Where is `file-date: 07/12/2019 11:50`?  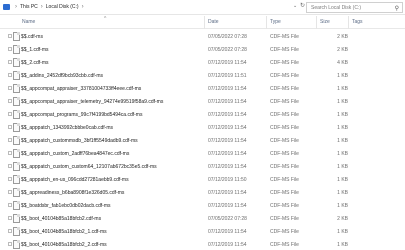 file-date: 07/12/2019 11:50 is located at coordinates (227, 180).